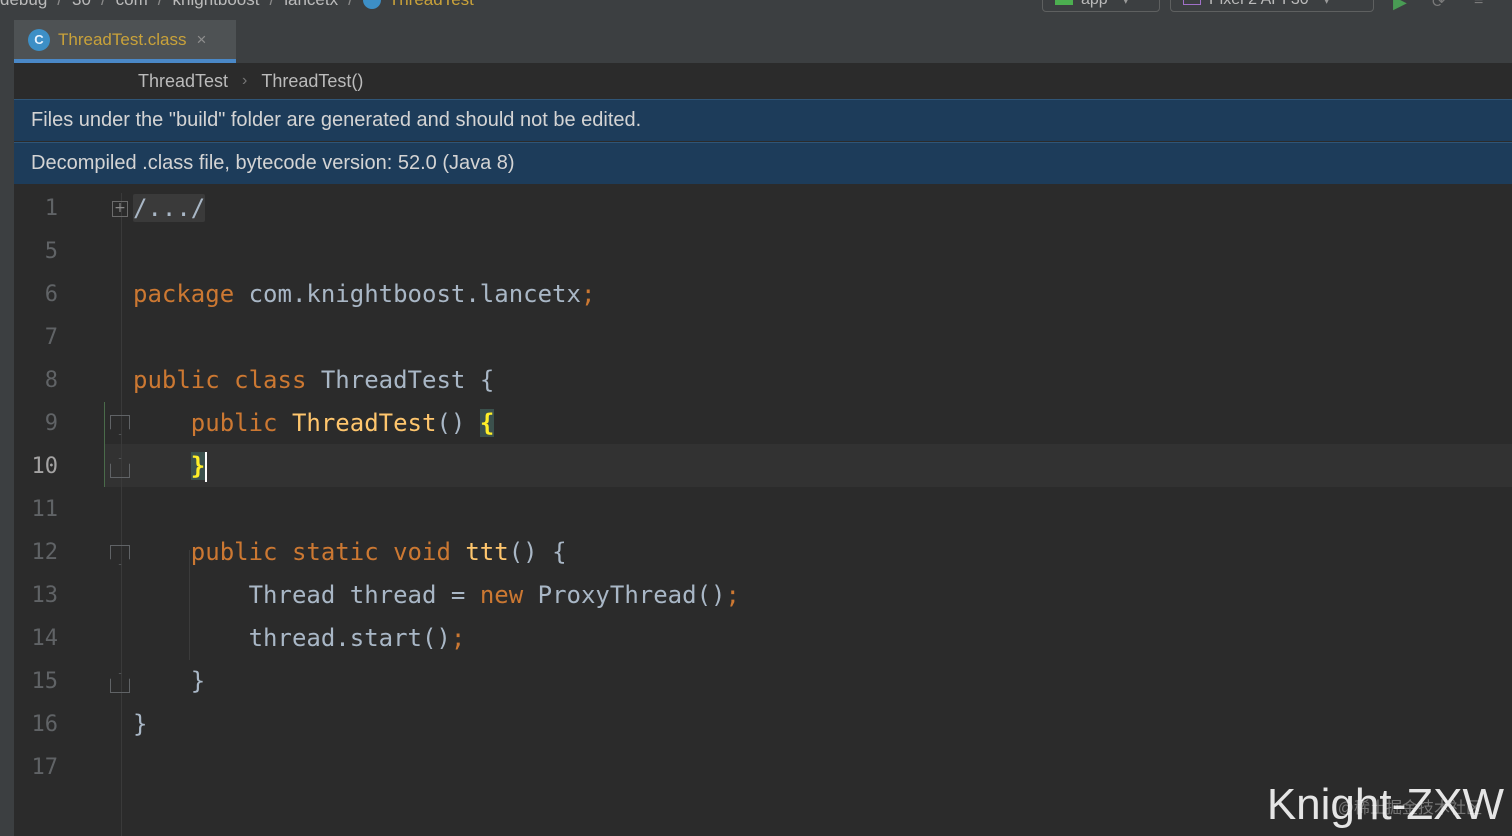 The width and height of the screenshot is (1512, 836). Describe the element at coordinates (311, 5) in the screenshot. I see `path-item: lancetx` at that location.